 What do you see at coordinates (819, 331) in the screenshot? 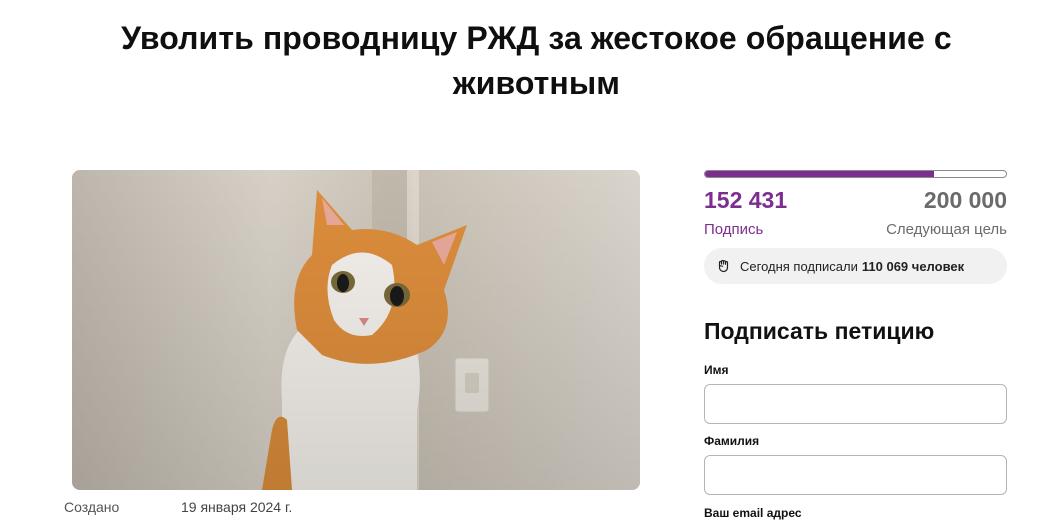
I see `sign-form-title: Подписать петицию` at bounding box center [819, 331].